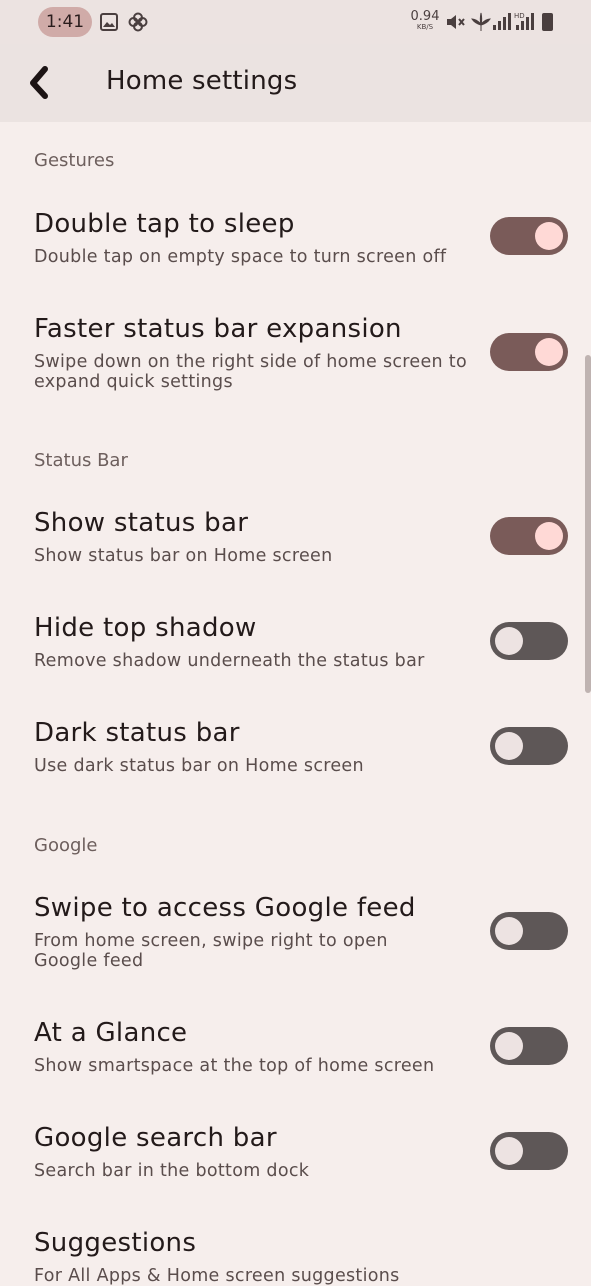 Image resolution: width=591 pixels, height=1286 pixels. Describe the element at coordinates (229, 661) in the screenshot. I see `setting-summary: Remove shadow underneath the status bar` at that location.